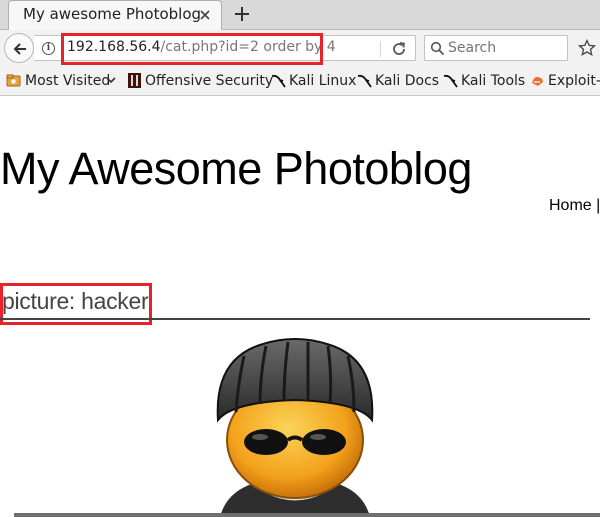 This screenshot has height=517, width=600. Describe the element at coordinates (507, 48) in the screenshot. I see `search-input` at that location.